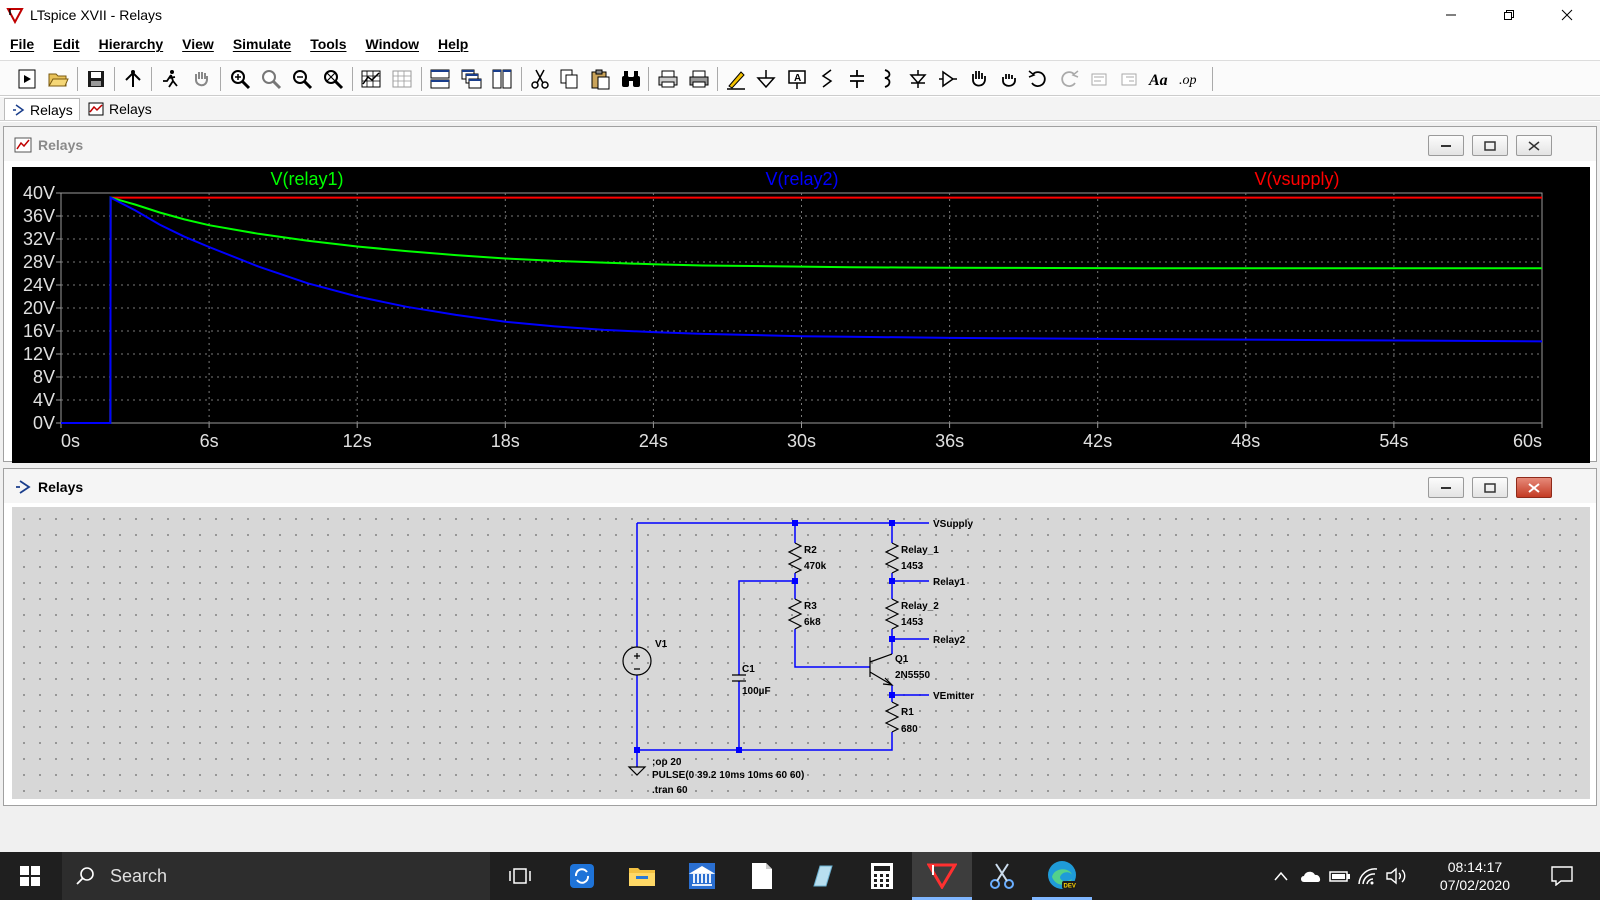 The width and height of the screenshot is (1600, 900). Describe the element at coordinates (440, 79) in the screenshot. I see `tile-horizontal-icon` at that location.